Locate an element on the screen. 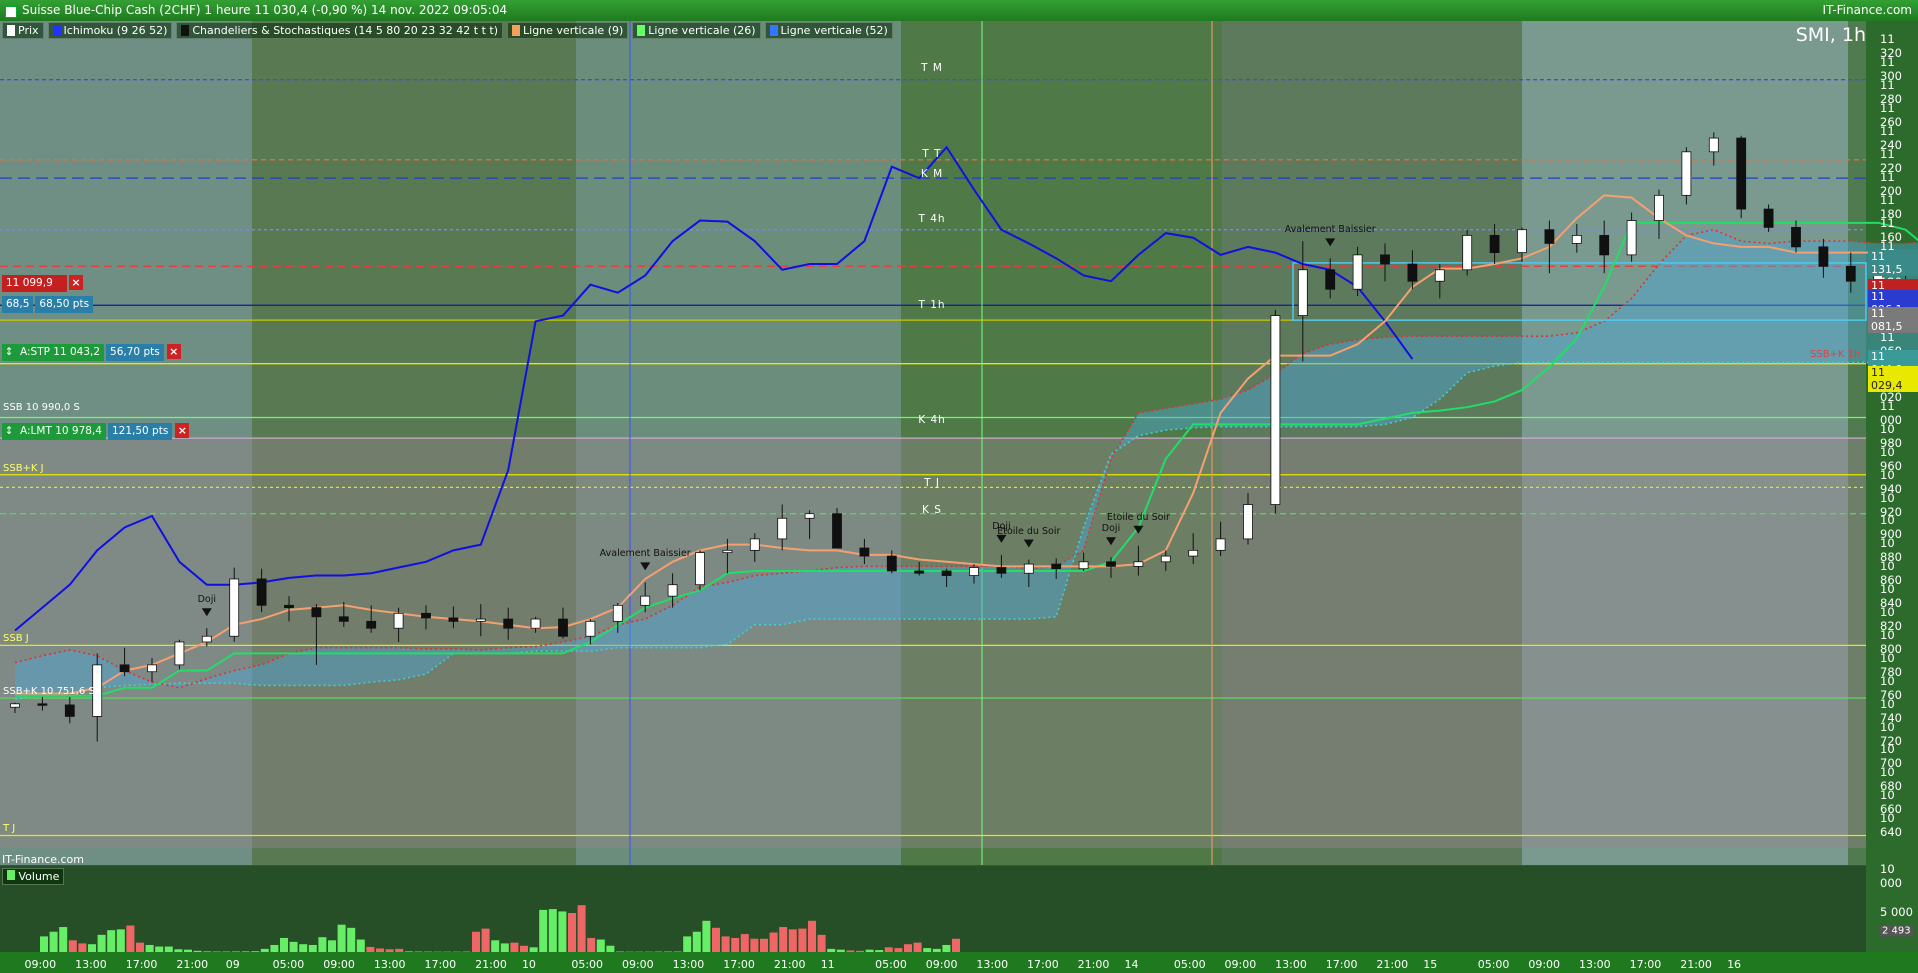  volume-tick-label: 5 000 is located at coordinates (1896, 912).